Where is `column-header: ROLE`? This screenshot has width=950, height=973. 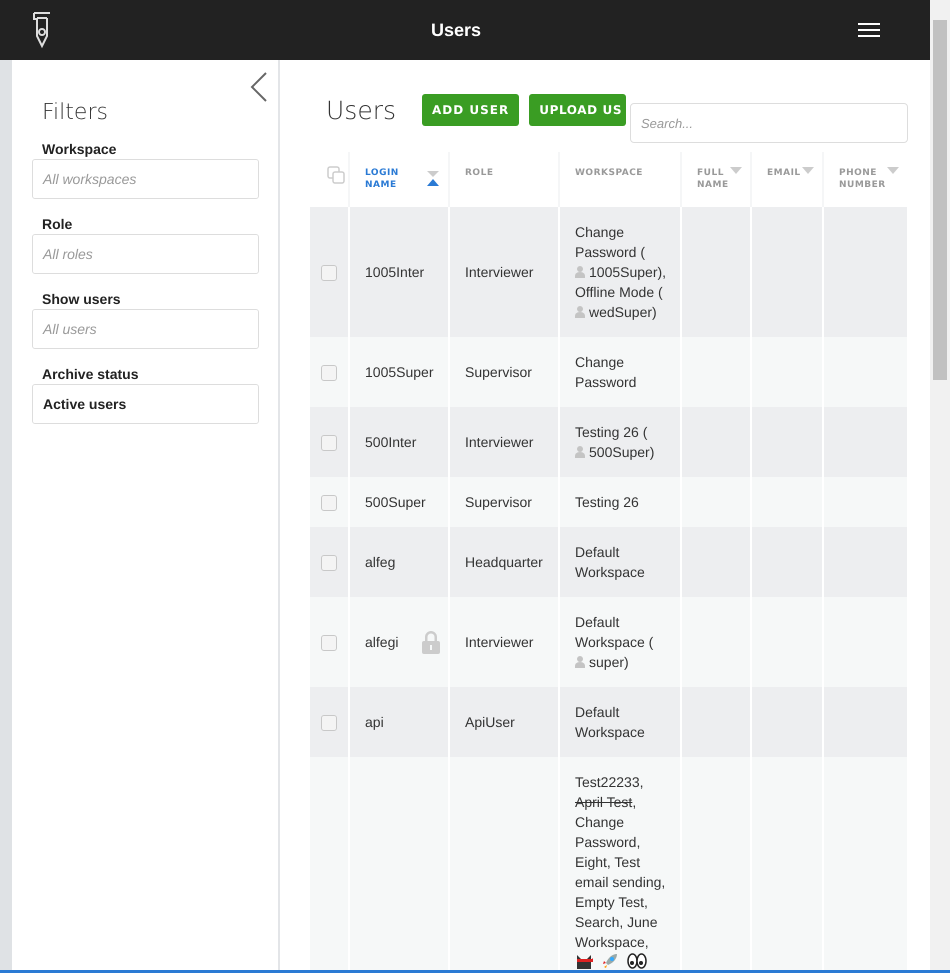 column-header: ROLE is located at coordinates (479, 173).